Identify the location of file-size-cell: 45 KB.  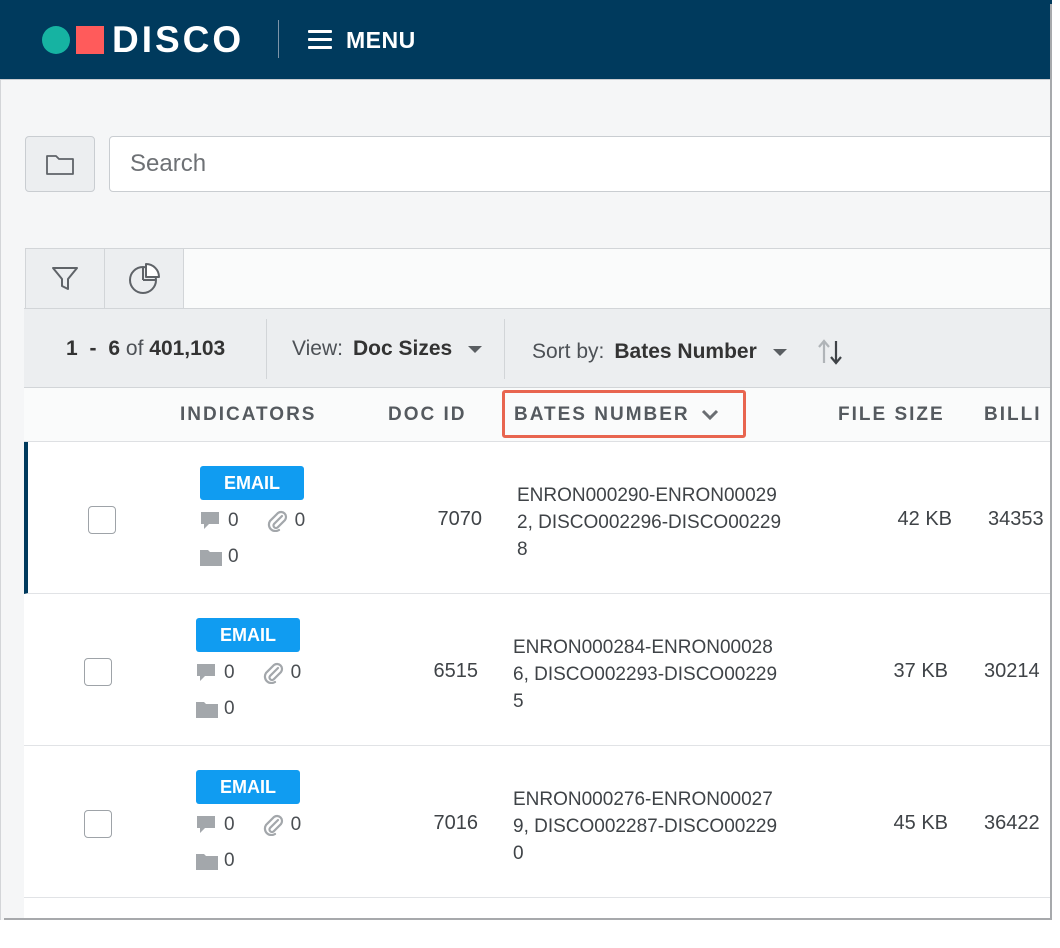
(920, 823).